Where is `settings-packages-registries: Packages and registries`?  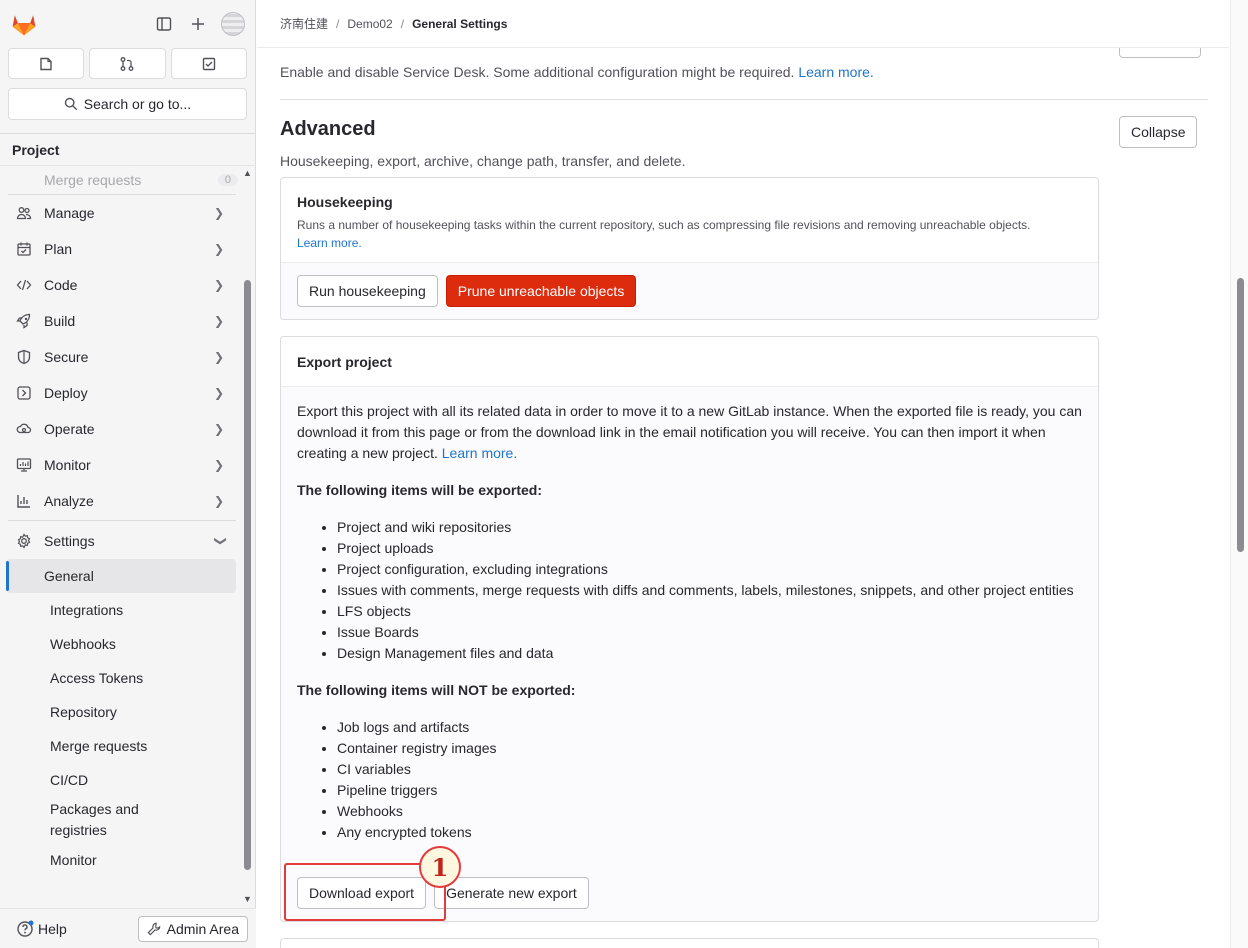
settings-packages-registries: Packages and registries is located at coordinates (121, 820).